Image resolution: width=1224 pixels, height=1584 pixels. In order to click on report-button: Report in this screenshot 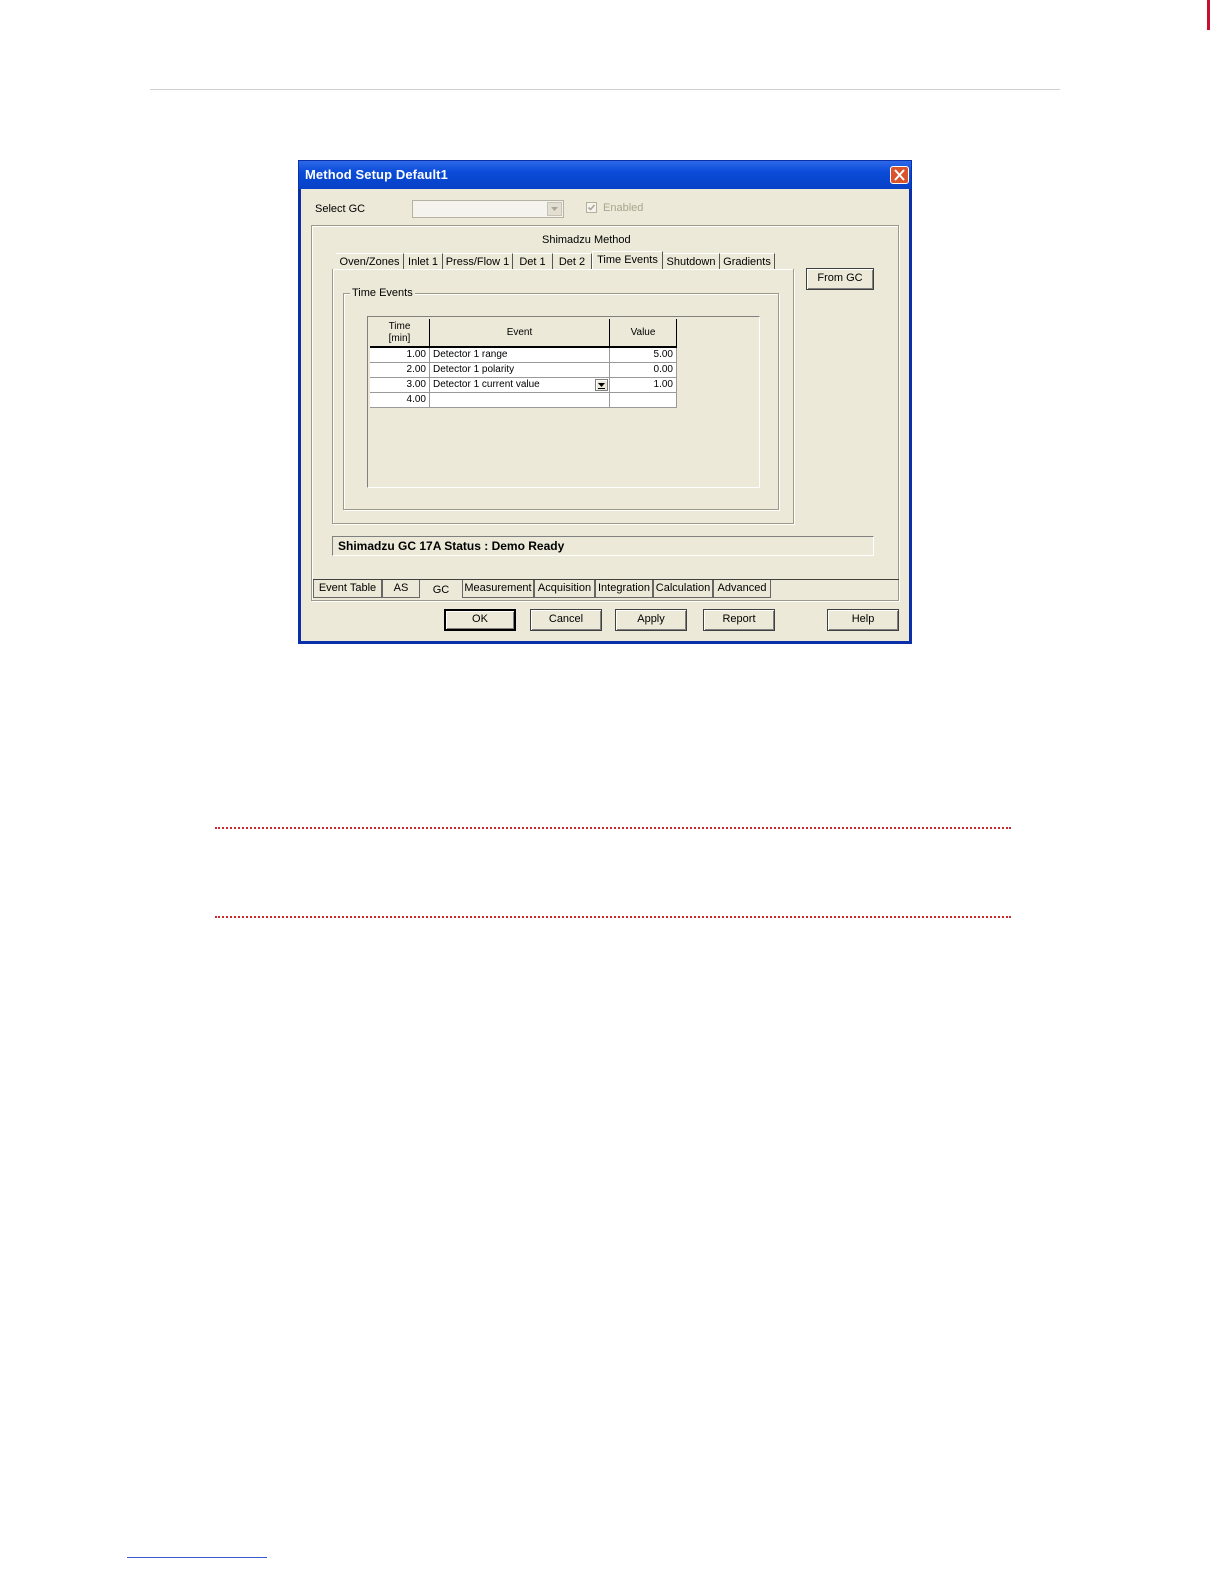, I will do `click(739, 620)`.